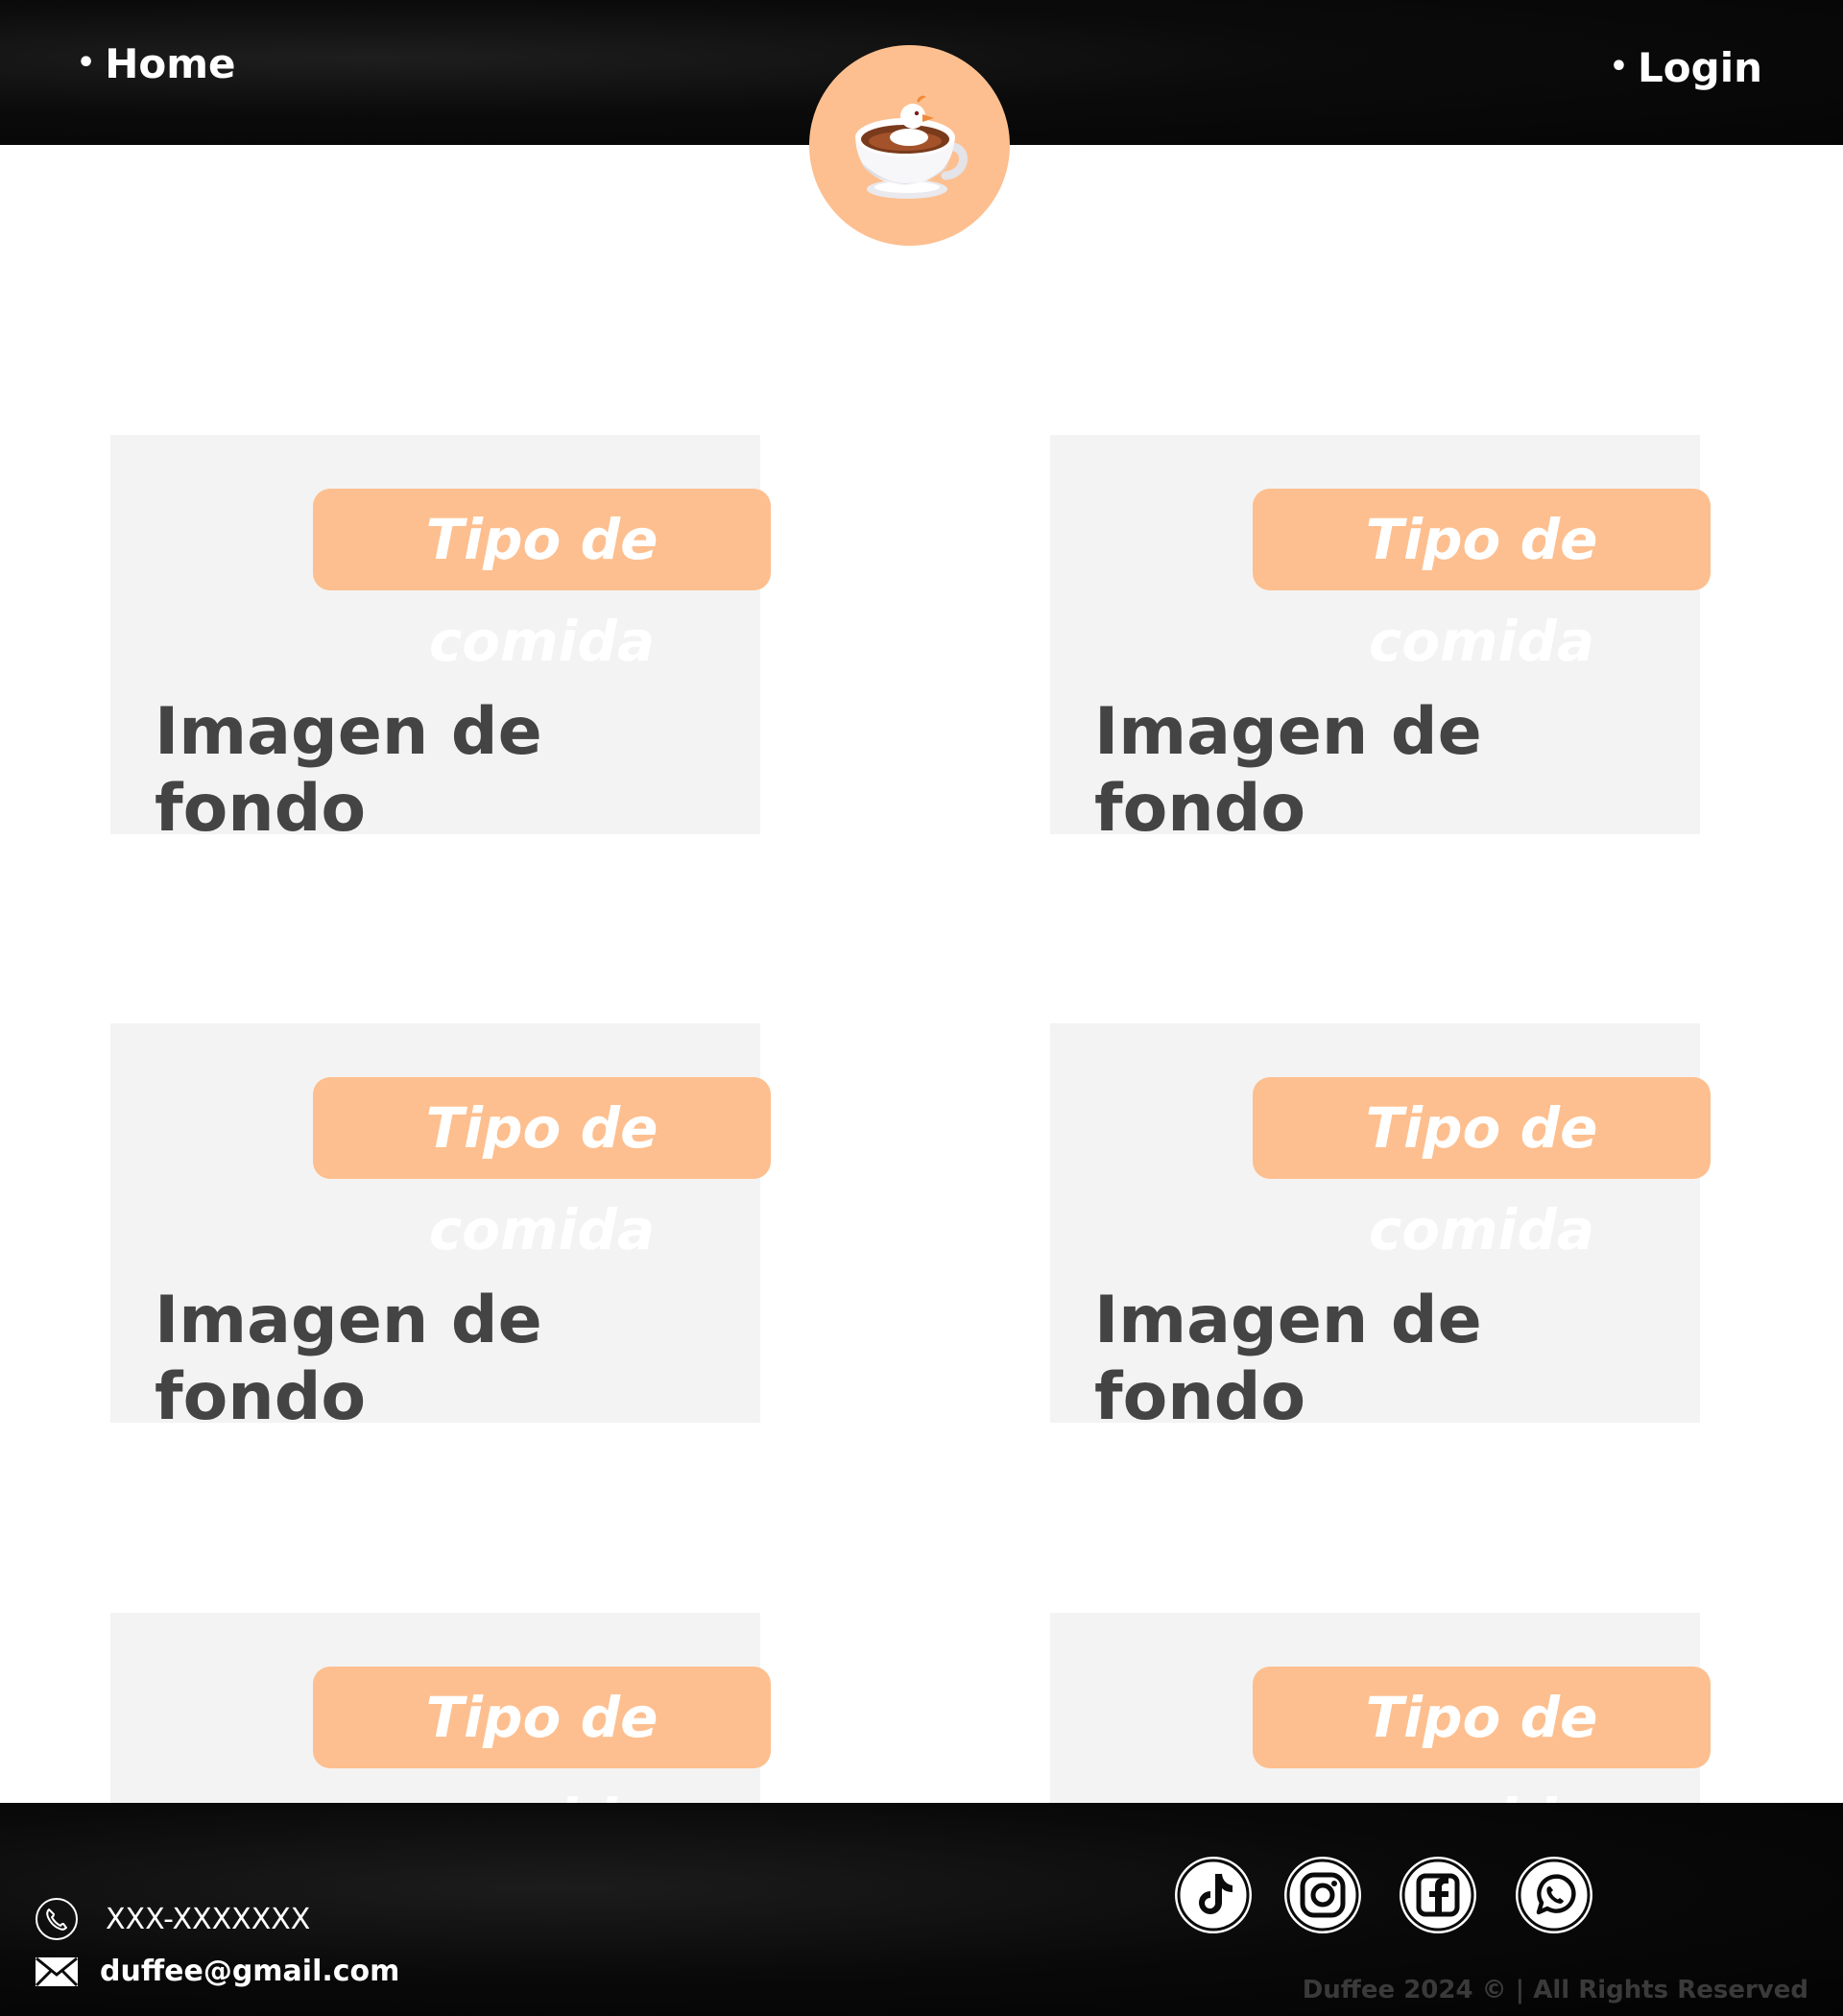 The image size is (1843, 2016). What do you see at coordinates (1700, 67) in the screenshot?
I see `nav-login-label: Login` at bounding box center [1700, 67].